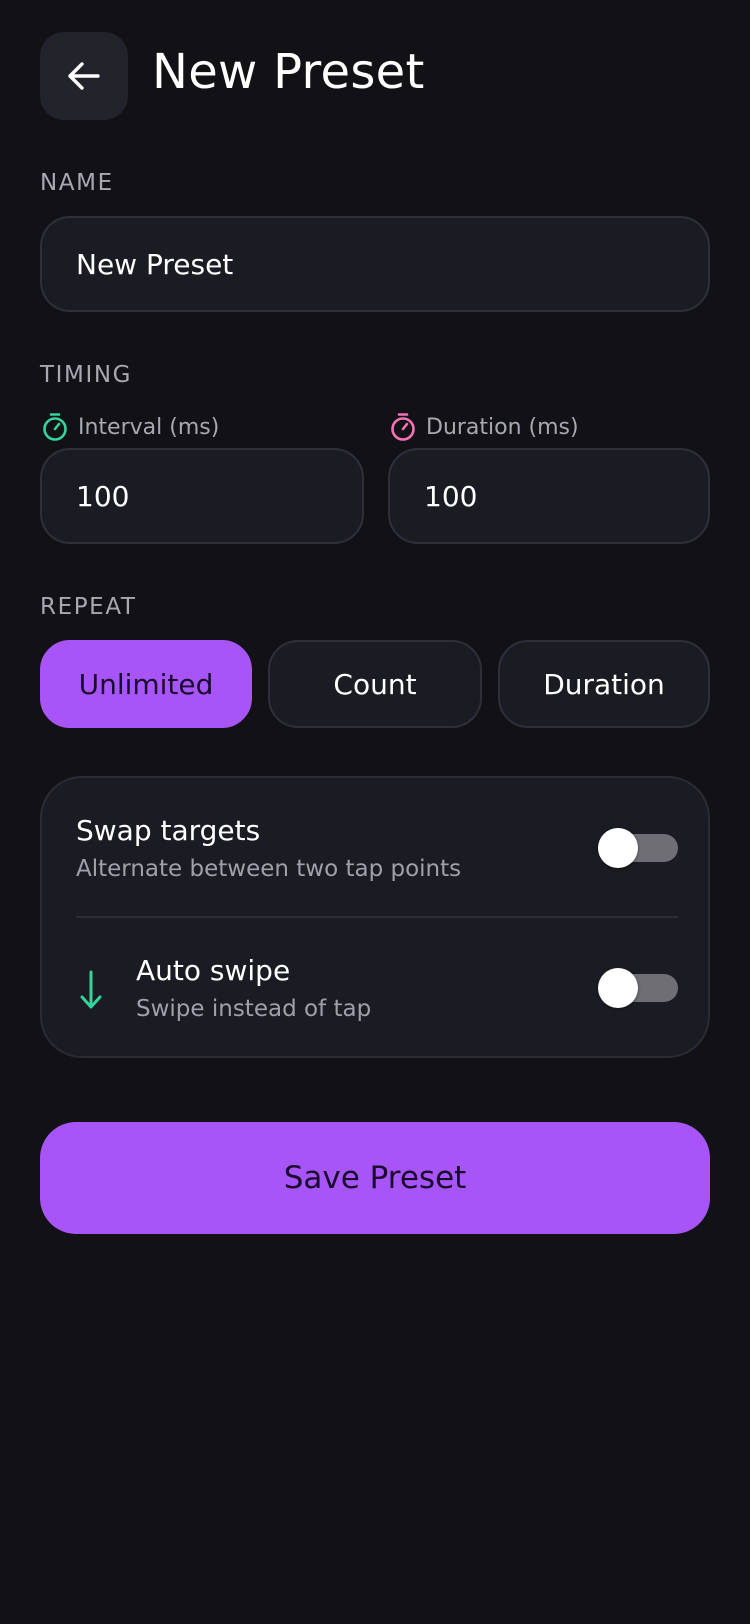 The width and height of the screenshot is (750, 1624). What do you see at coordinates (91, 989) in the screenshot?
I see `arrow-down-icon` at bounding box center [91, 989].